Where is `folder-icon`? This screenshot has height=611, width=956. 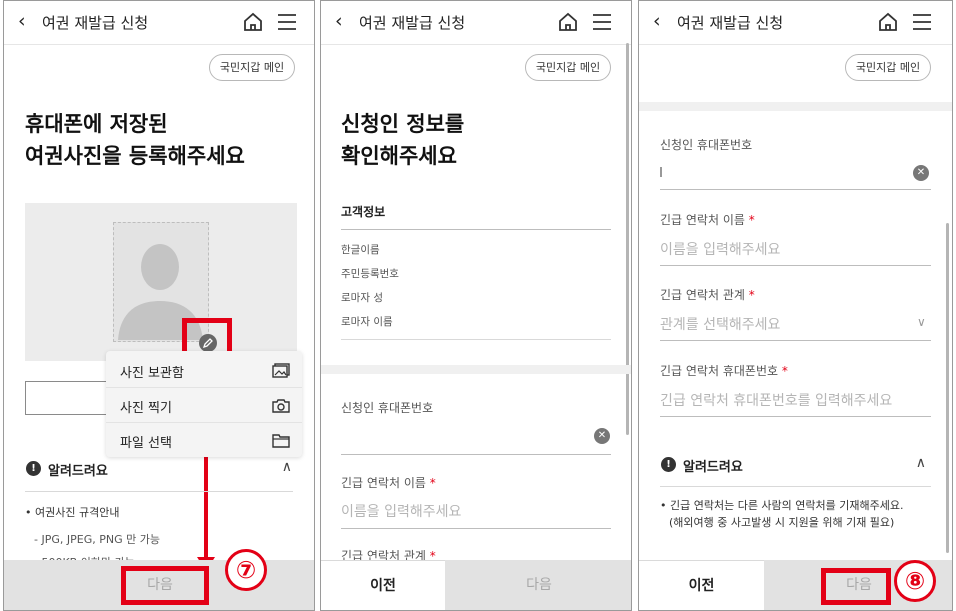
folder-icon is located at coordinates (281, 441).